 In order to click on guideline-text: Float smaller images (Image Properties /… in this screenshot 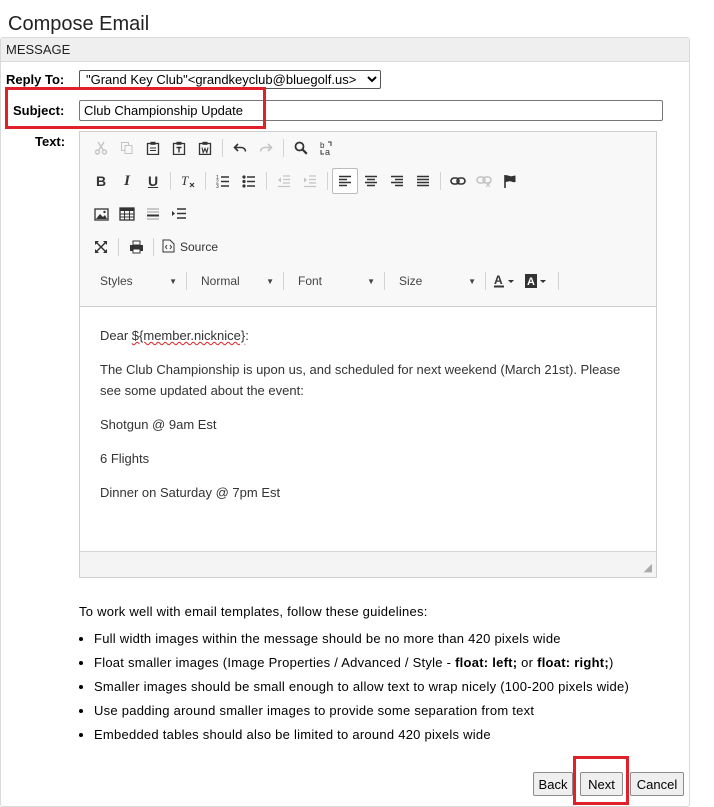, I will do `click(275, 662)`.